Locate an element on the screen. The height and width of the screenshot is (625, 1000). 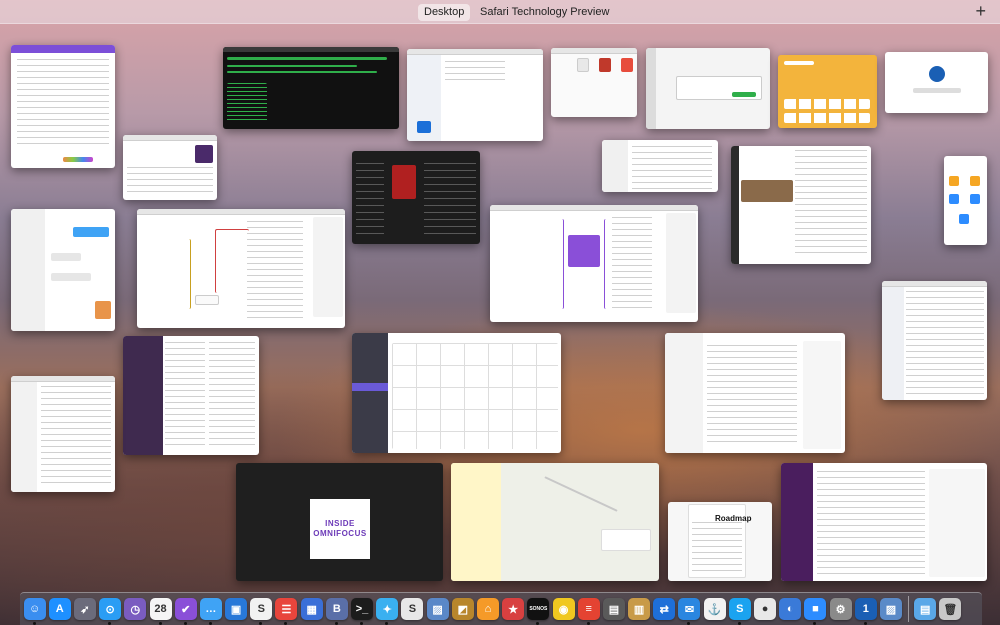
window-slack-notes is located at coordinates (191, 395).